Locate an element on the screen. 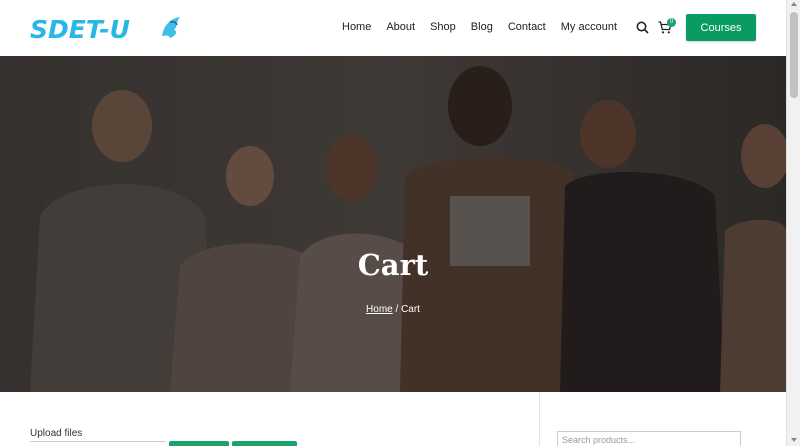  site-logo: SDET-U is located at coordinates (105, 29).